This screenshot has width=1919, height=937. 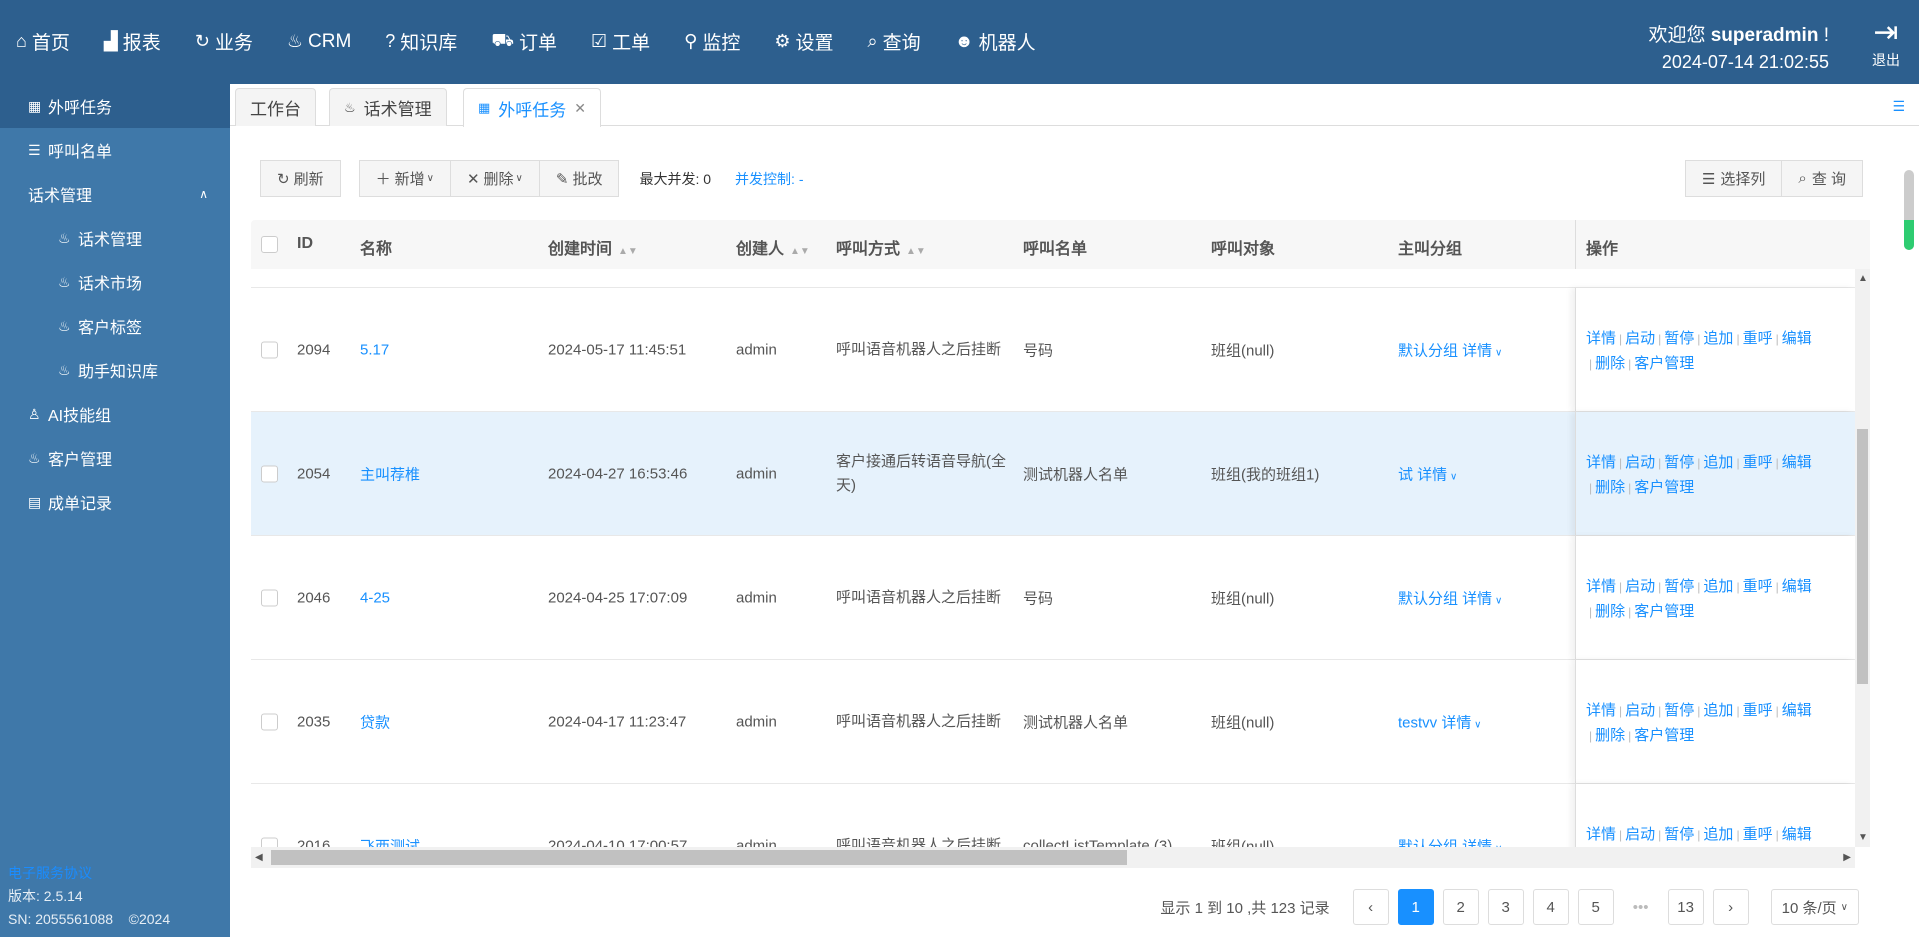 I want to click on query-button: ⌕ 查 询, so click(x=1822, y=178).